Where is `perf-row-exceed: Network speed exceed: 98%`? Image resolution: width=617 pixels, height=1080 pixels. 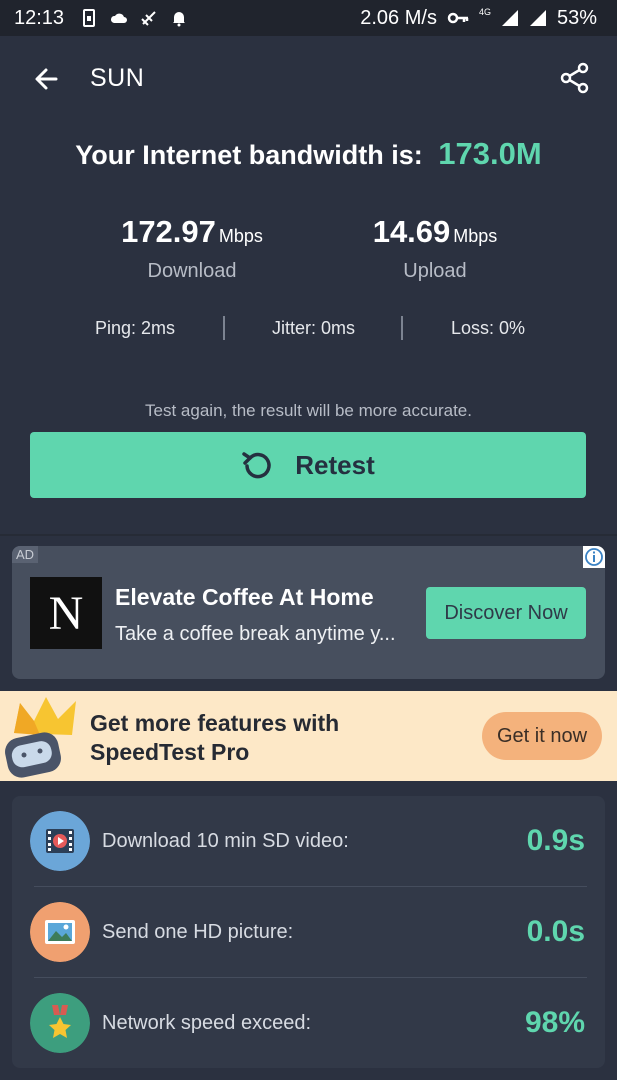 perf-row-exceed: Network speed exceed: 98% is located at coordinates (308, 1023).